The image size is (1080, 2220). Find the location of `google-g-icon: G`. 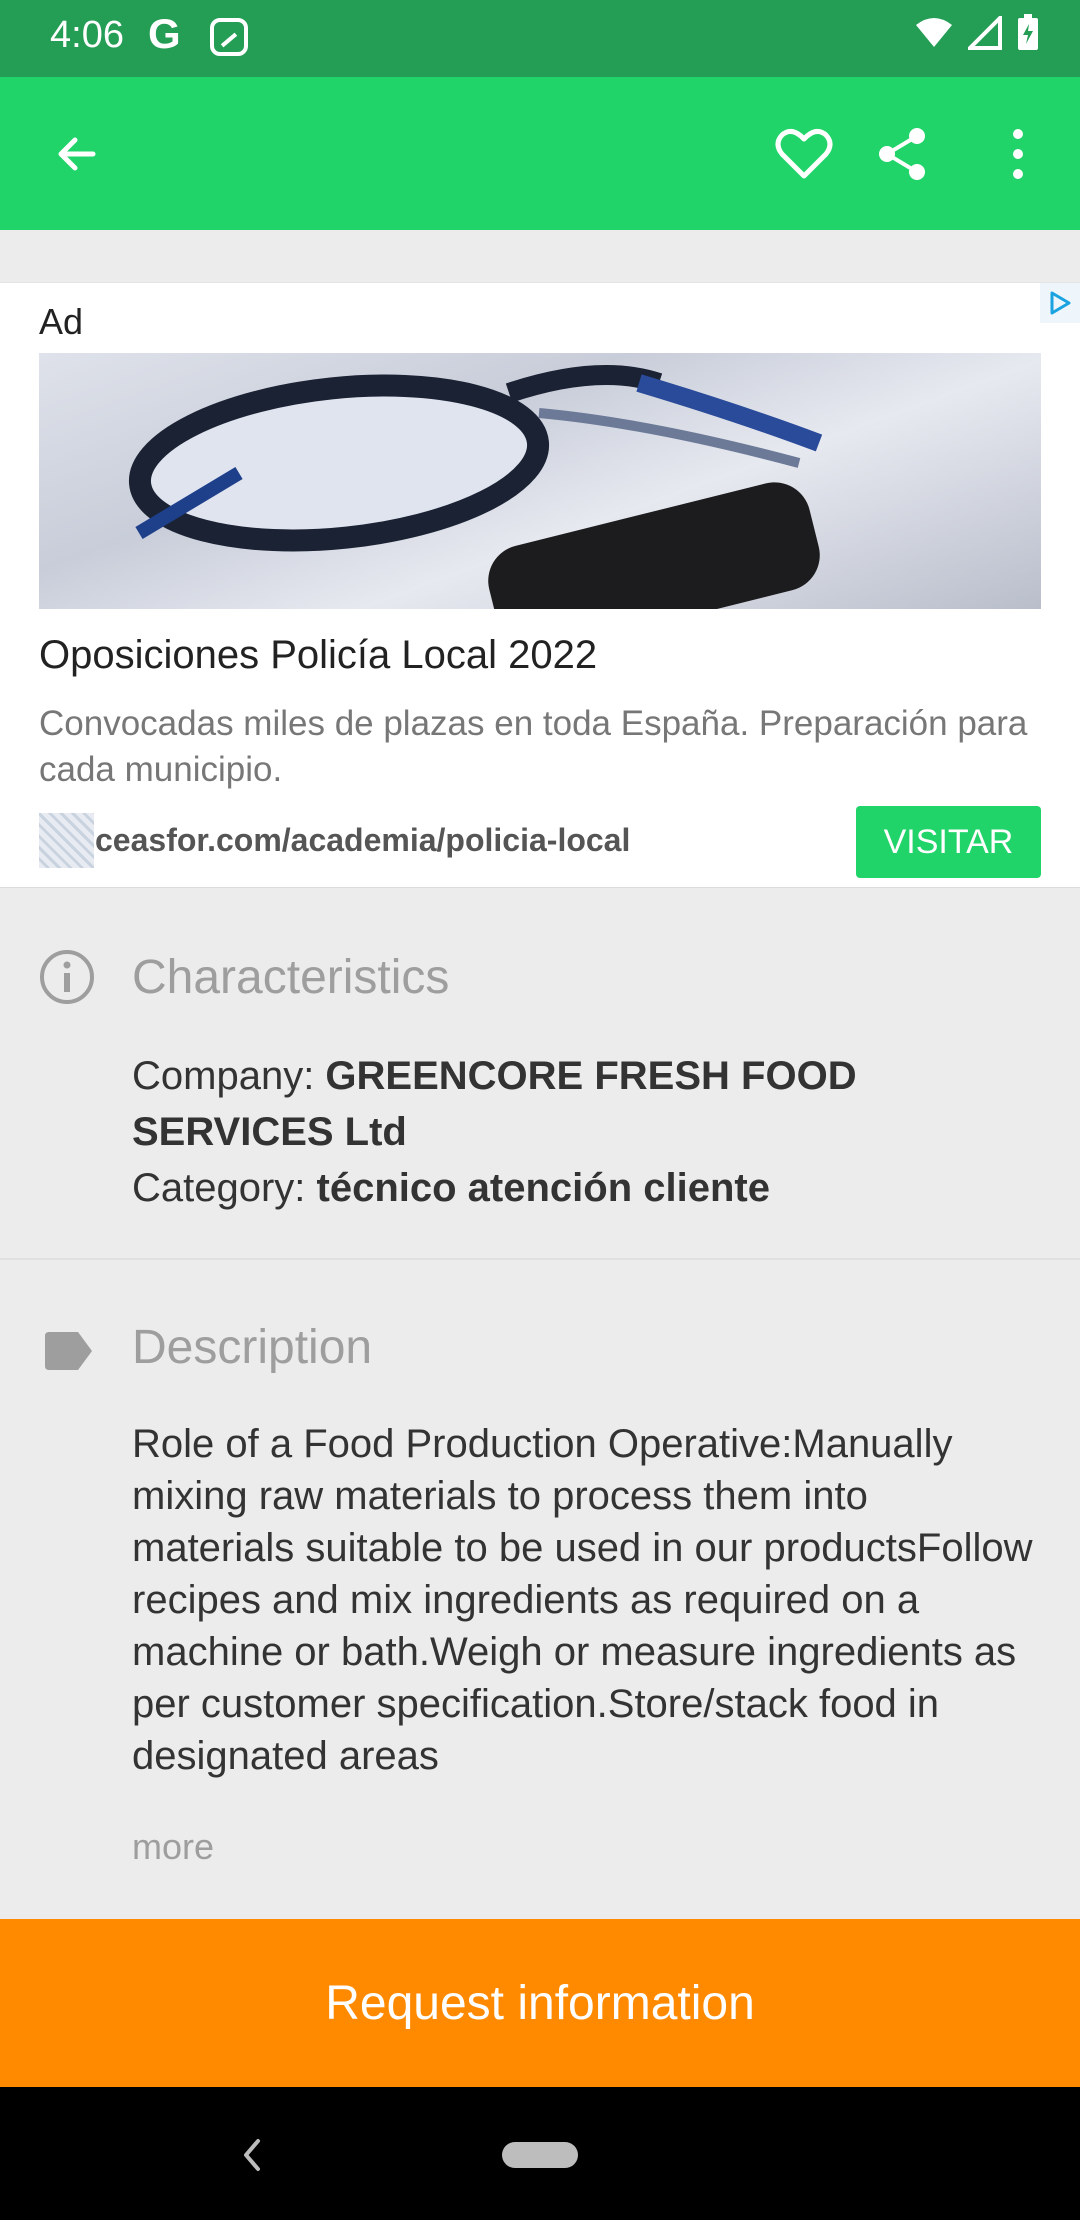

google-g-icon: G is located at coordinates (164, 33).